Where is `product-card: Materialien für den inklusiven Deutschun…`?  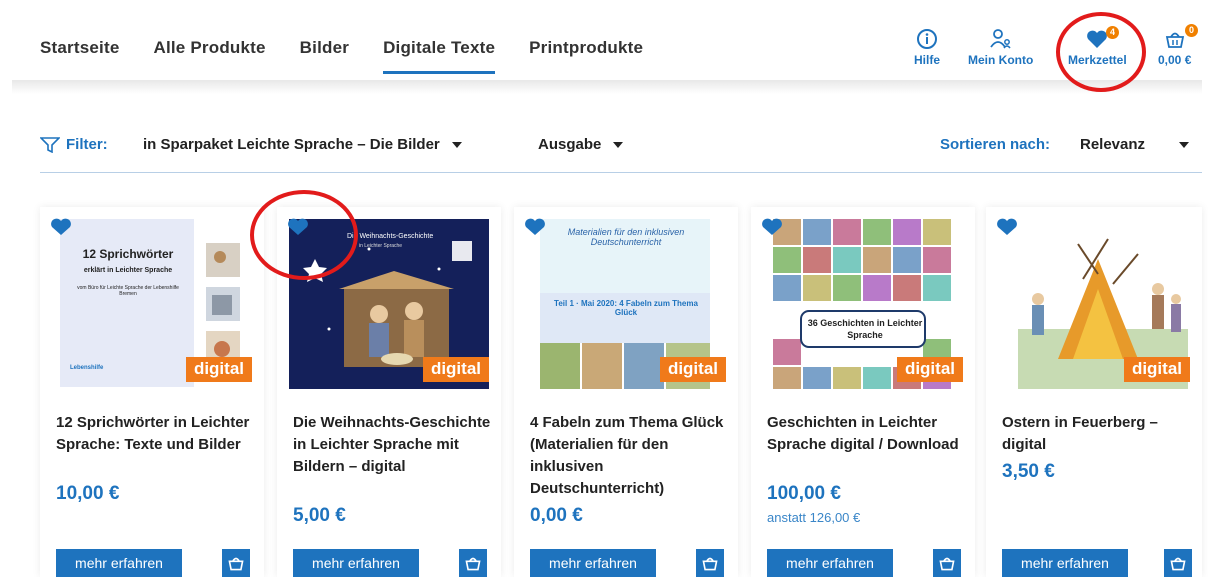 product-card: Materialien für den inklusiven Deutschun… is located at coordinates (626, 392).